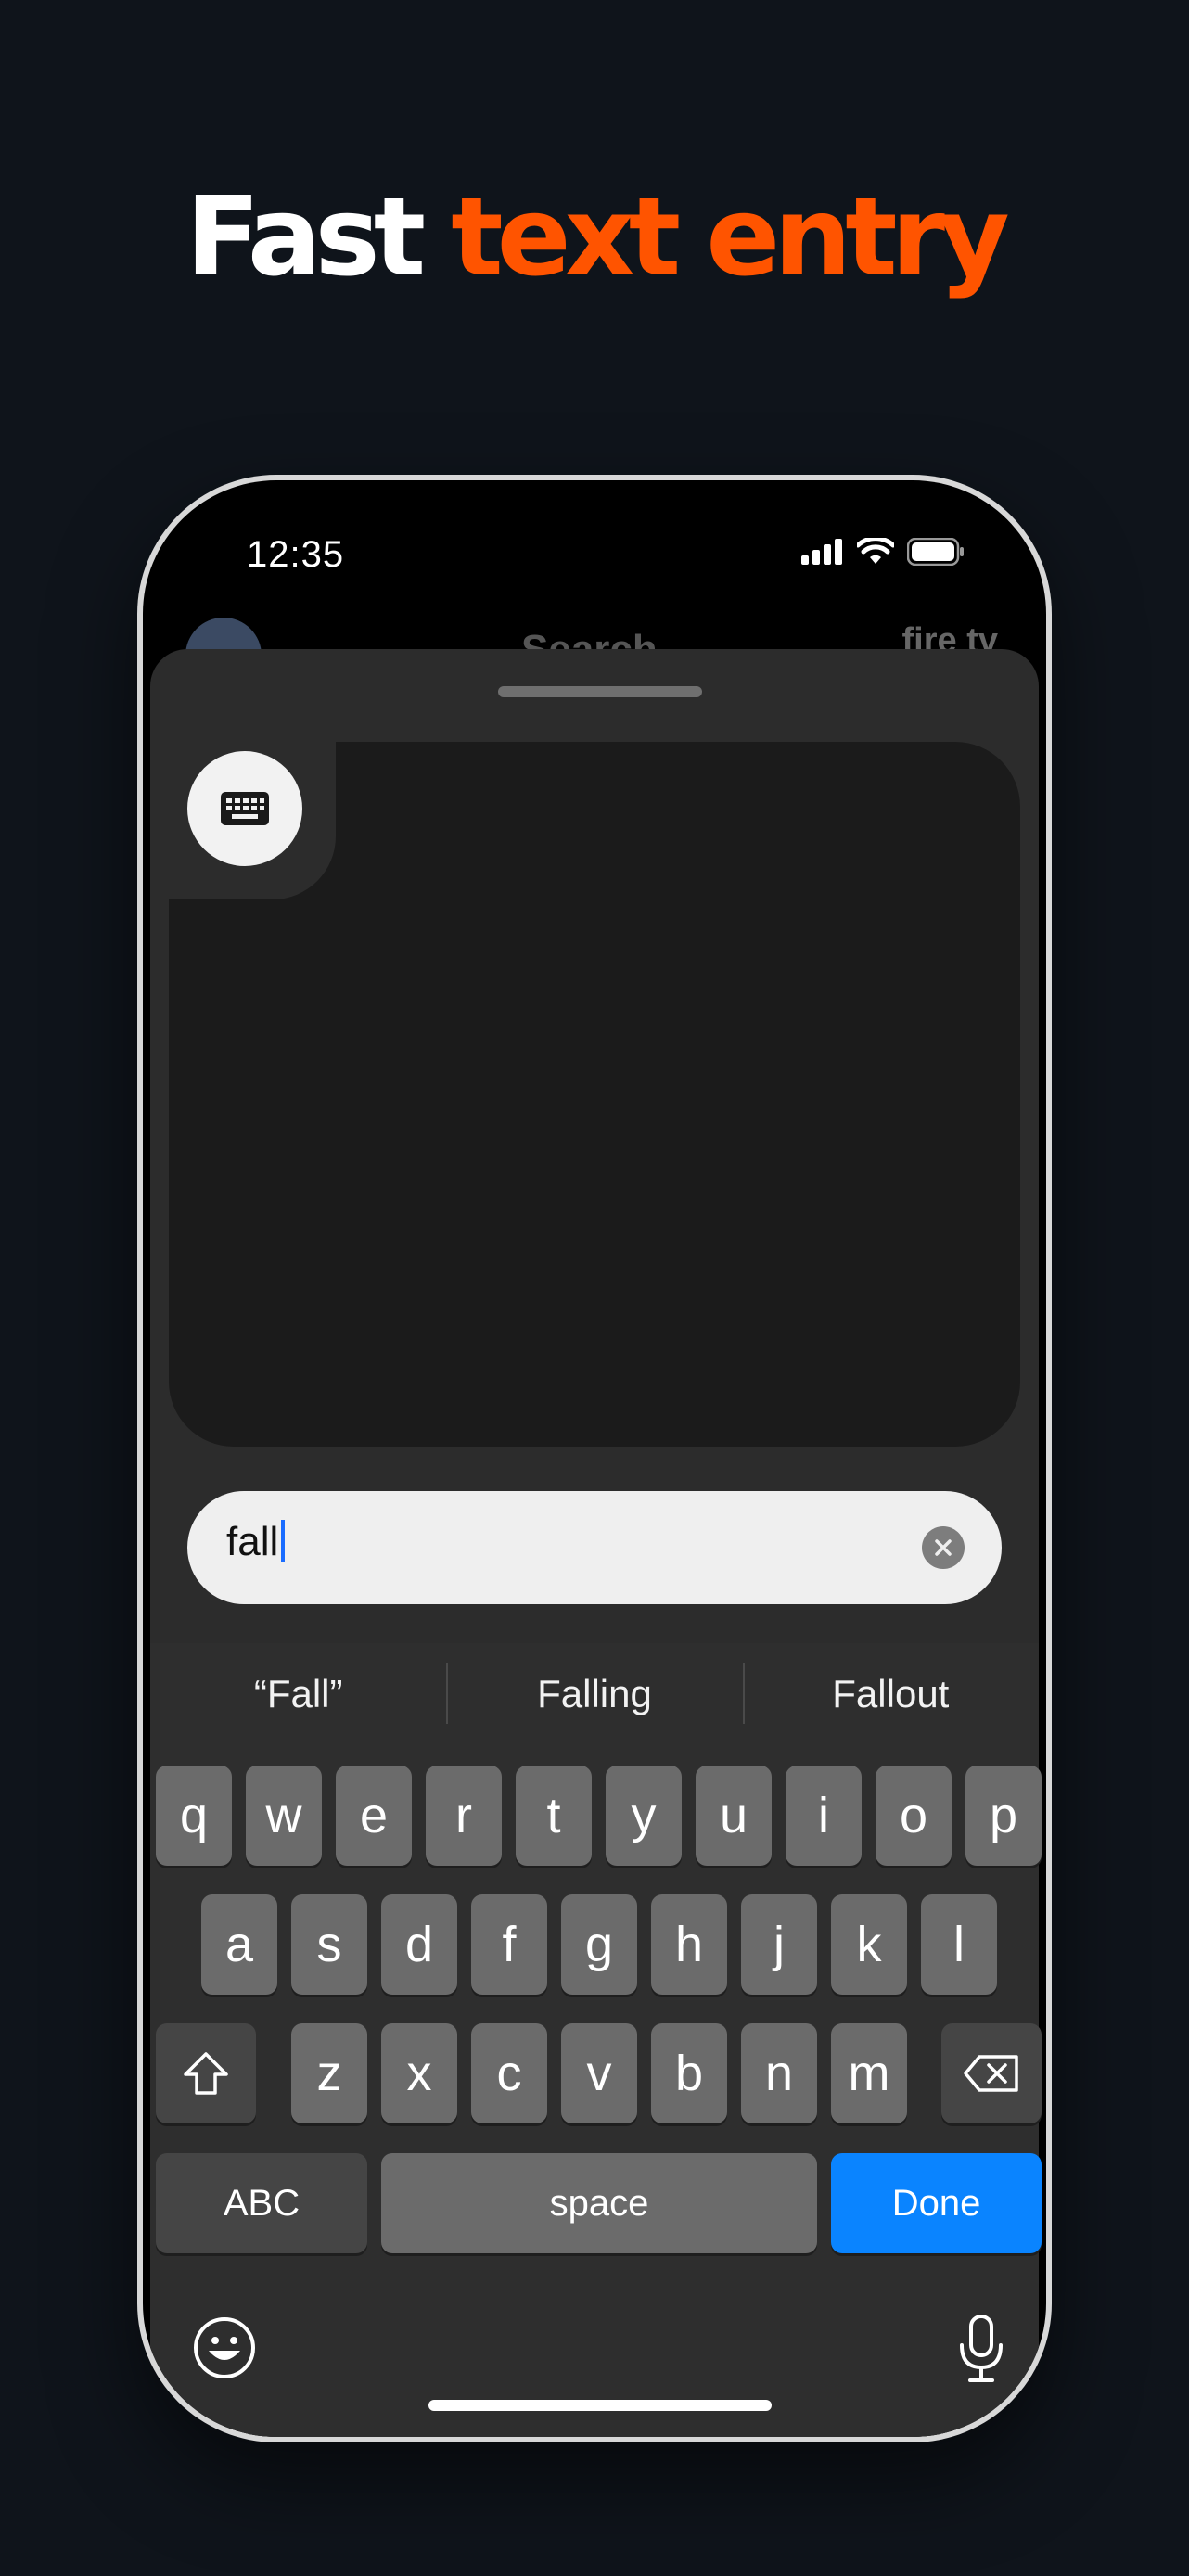  What do you see at coordinates (239, 1944) in the screenshot?
I see `key-a: a` at bounding box center [239, 1944].